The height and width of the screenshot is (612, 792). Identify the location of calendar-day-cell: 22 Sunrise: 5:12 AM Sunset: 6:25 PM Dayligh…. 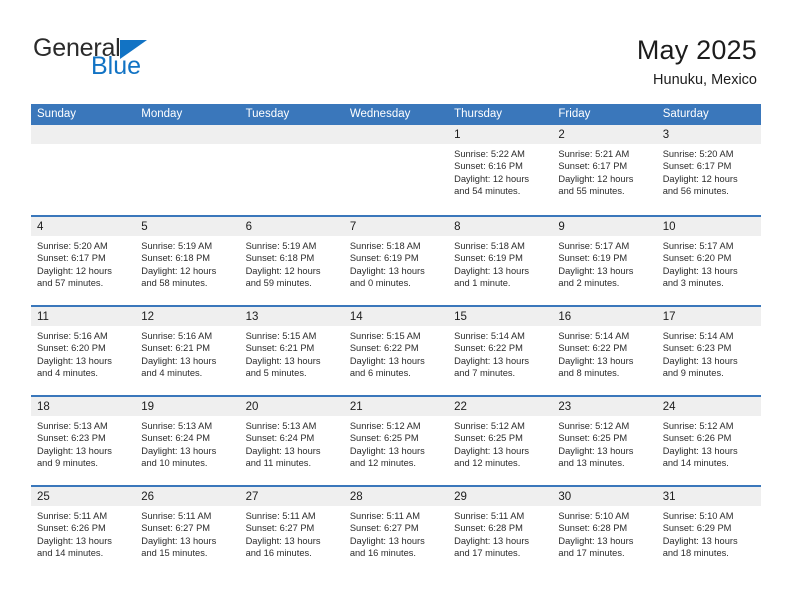
(500, 441).